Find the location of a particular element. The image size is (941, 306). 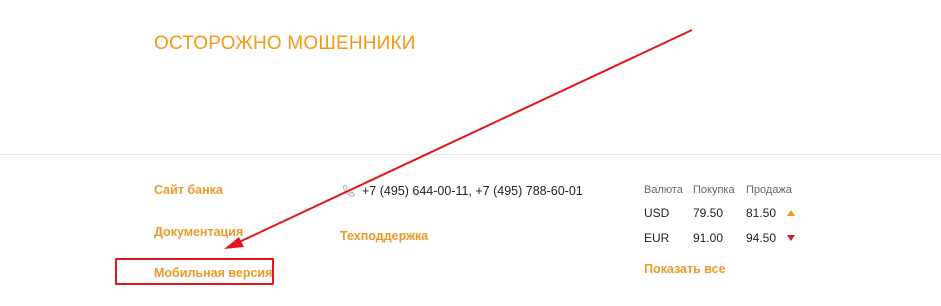

rates-header-sell: Продажа is located at coordinates (769, 190).